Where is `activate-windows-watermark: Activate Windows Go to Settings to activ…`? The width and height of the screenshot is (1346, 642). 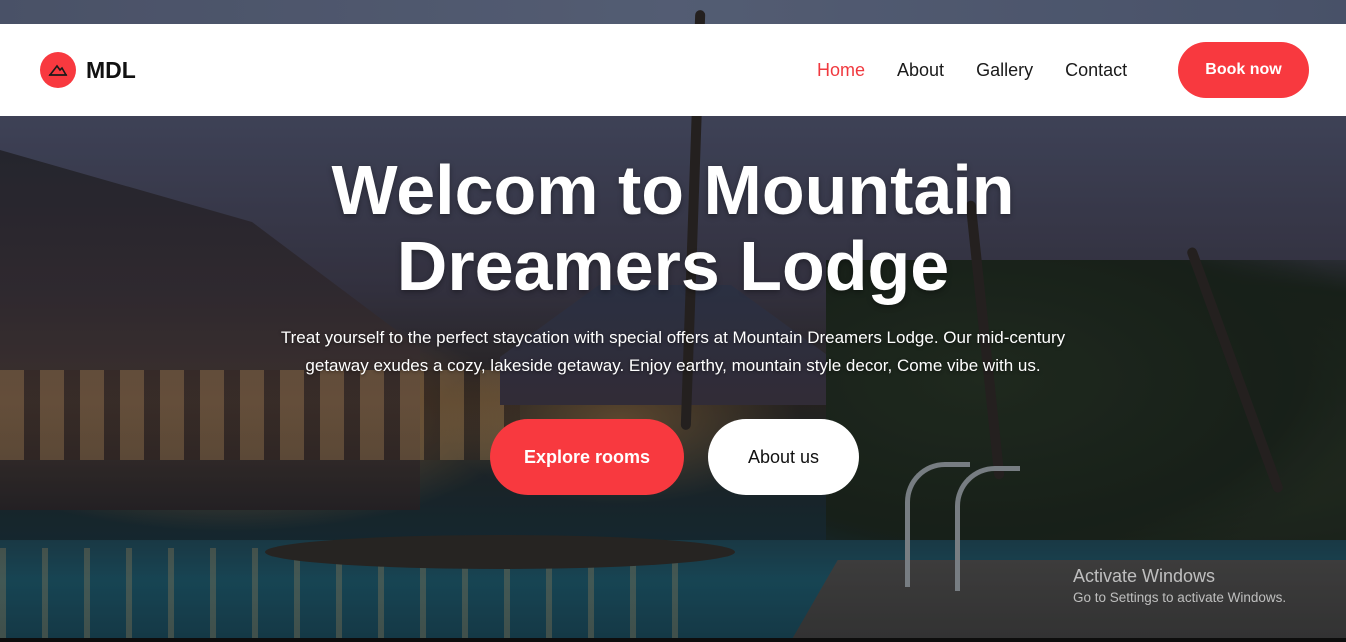 activate-windows-watermark: Activate Windows Go to Settings to activ… is located at coordinates (1179, 586).